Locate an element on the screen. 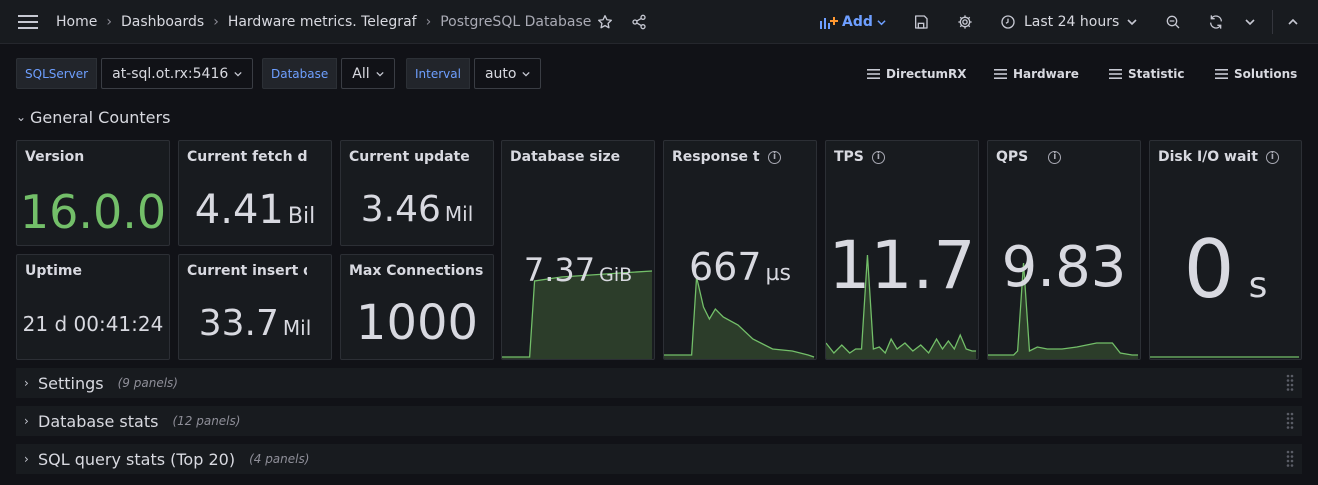 This screenshot has width=1318, height=485. add-button: Add is located at coordinates (853, 22).